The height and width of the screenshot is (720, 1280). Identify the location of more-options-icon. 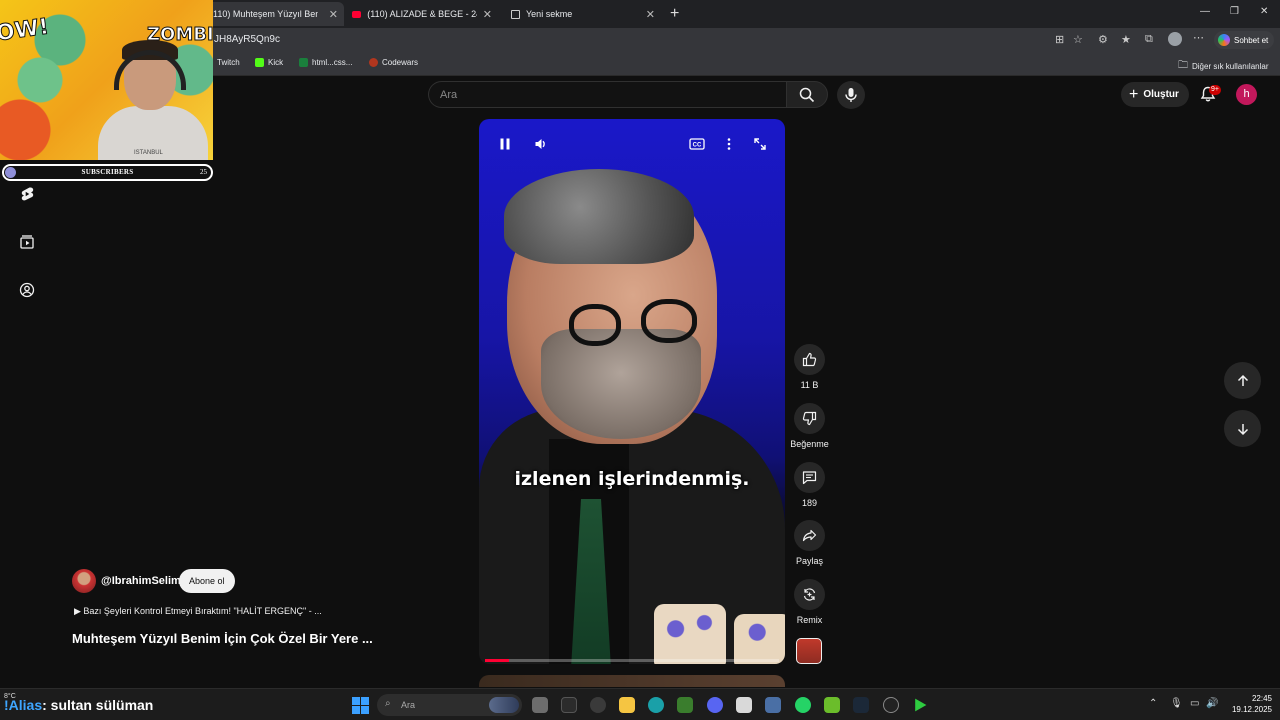
(729, 144).